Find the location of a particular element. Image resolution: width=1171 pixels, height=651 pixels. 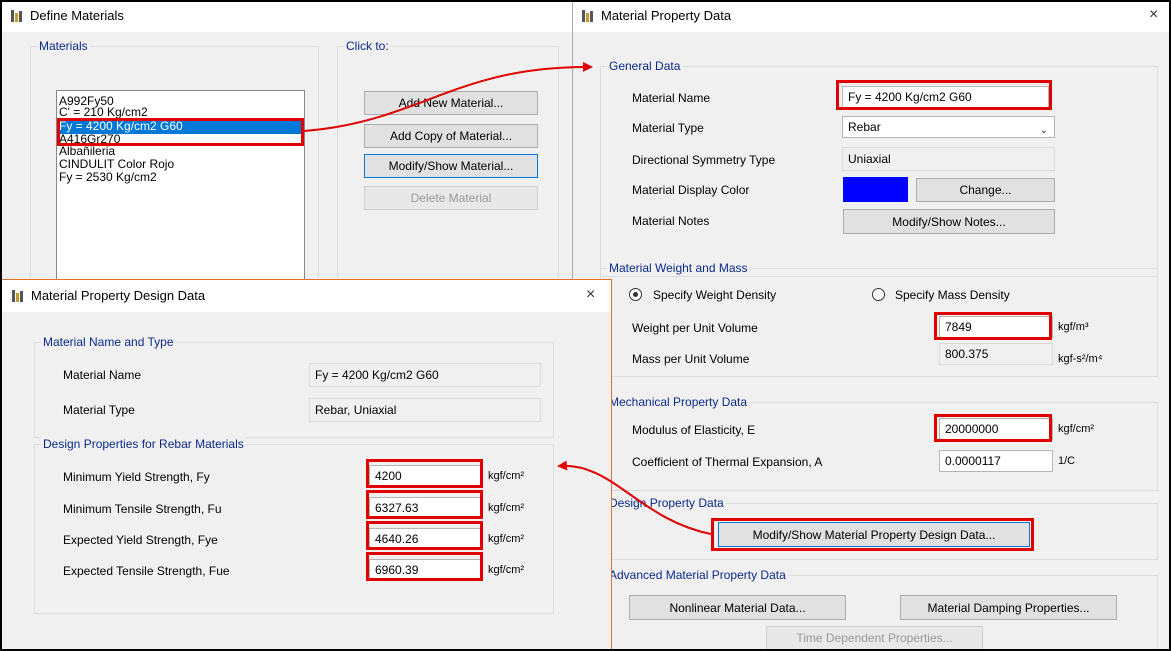

chevron-down-icon: ⌄ is located at coordinates (1043, 130).